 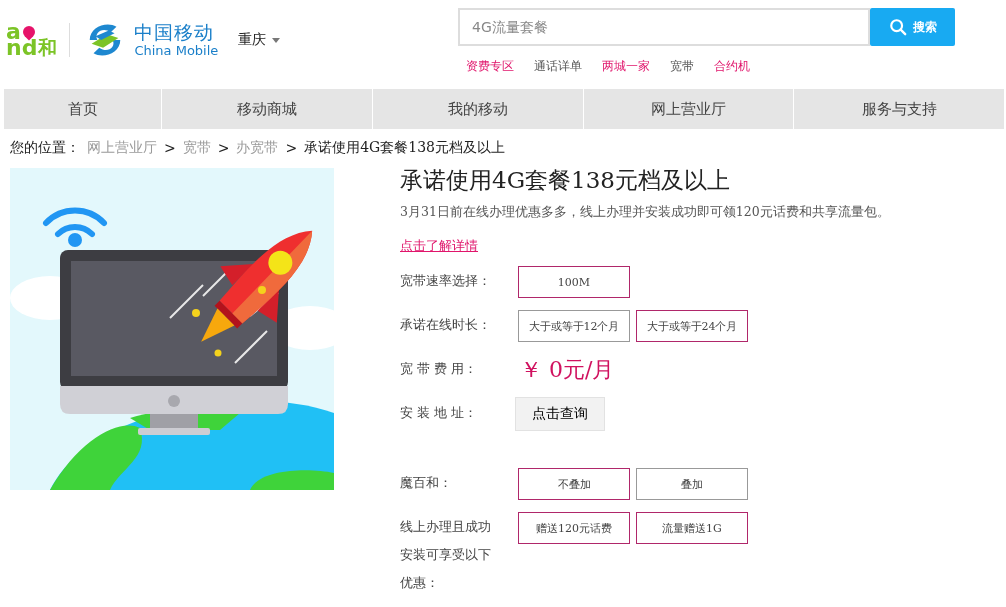 I want to click on option-button: 大于或等于24个月, so click(x=692, y=326).